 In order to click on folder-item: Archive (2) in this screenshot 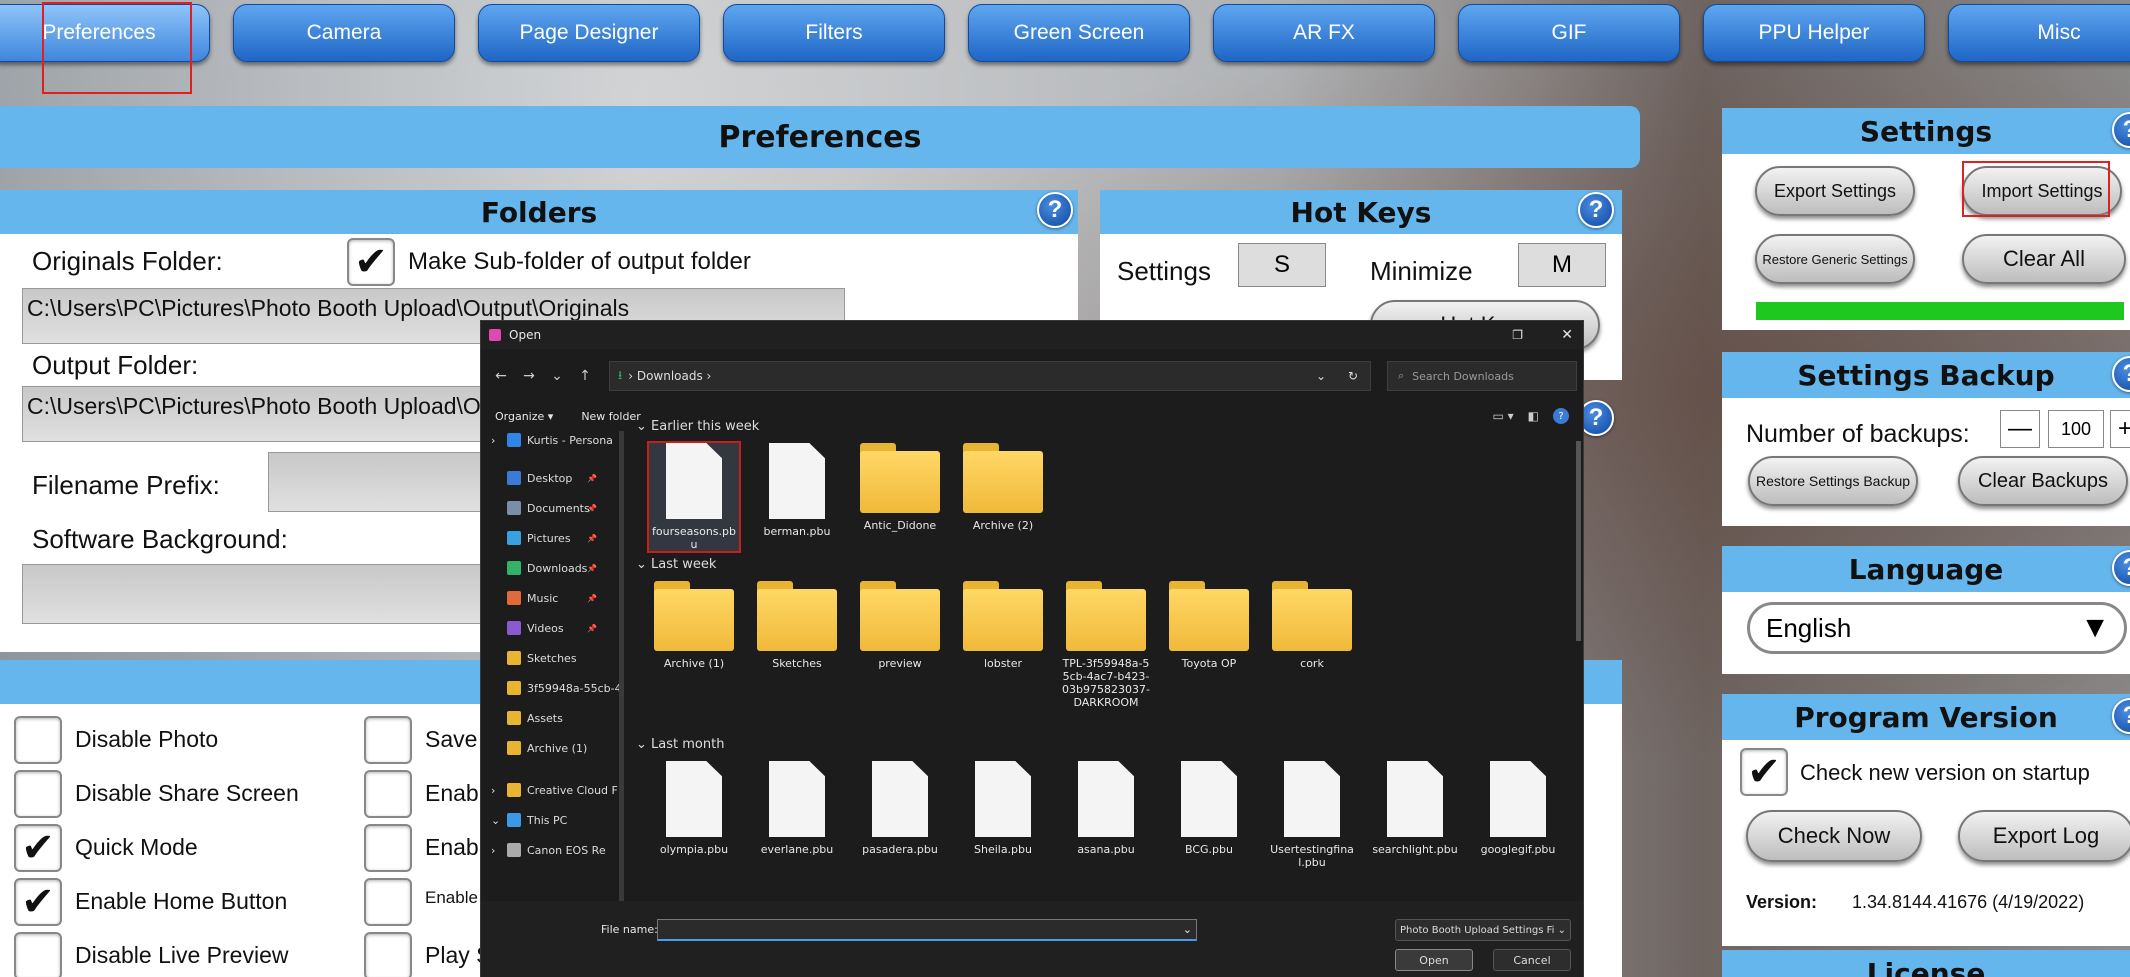, I will do `click(1003, 487)`.